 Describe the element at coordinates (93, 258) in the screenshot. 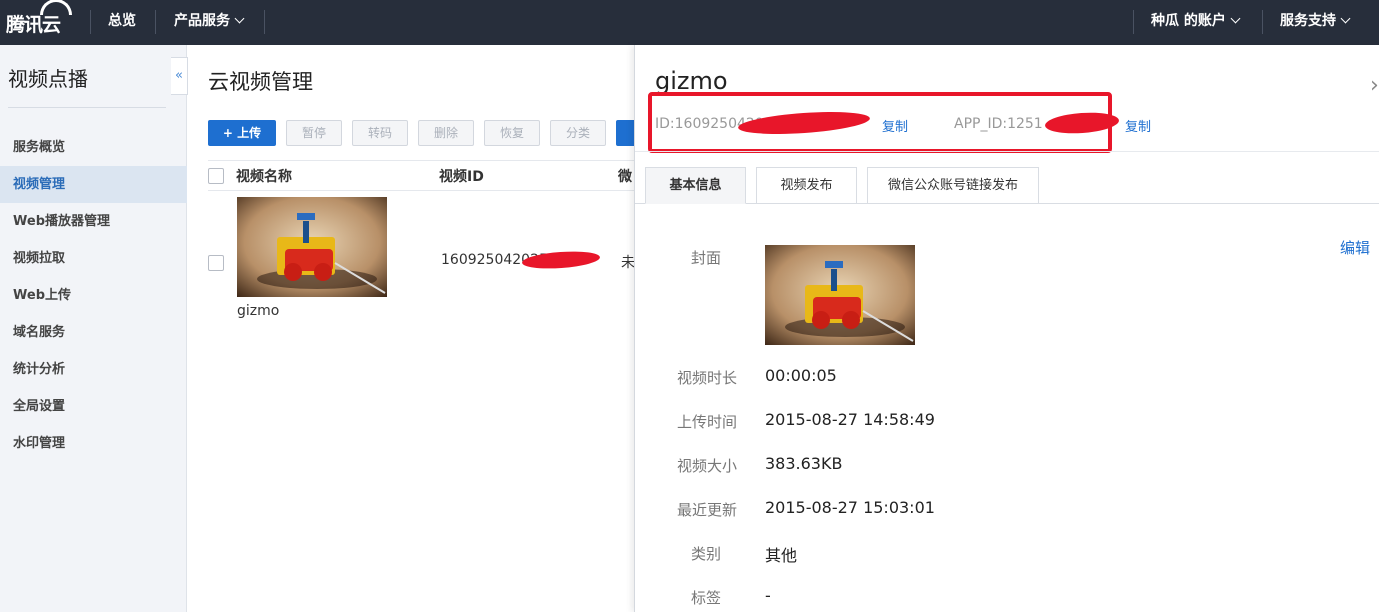

I see `sidebar-item-video-pull: 视频拉取` at that location.